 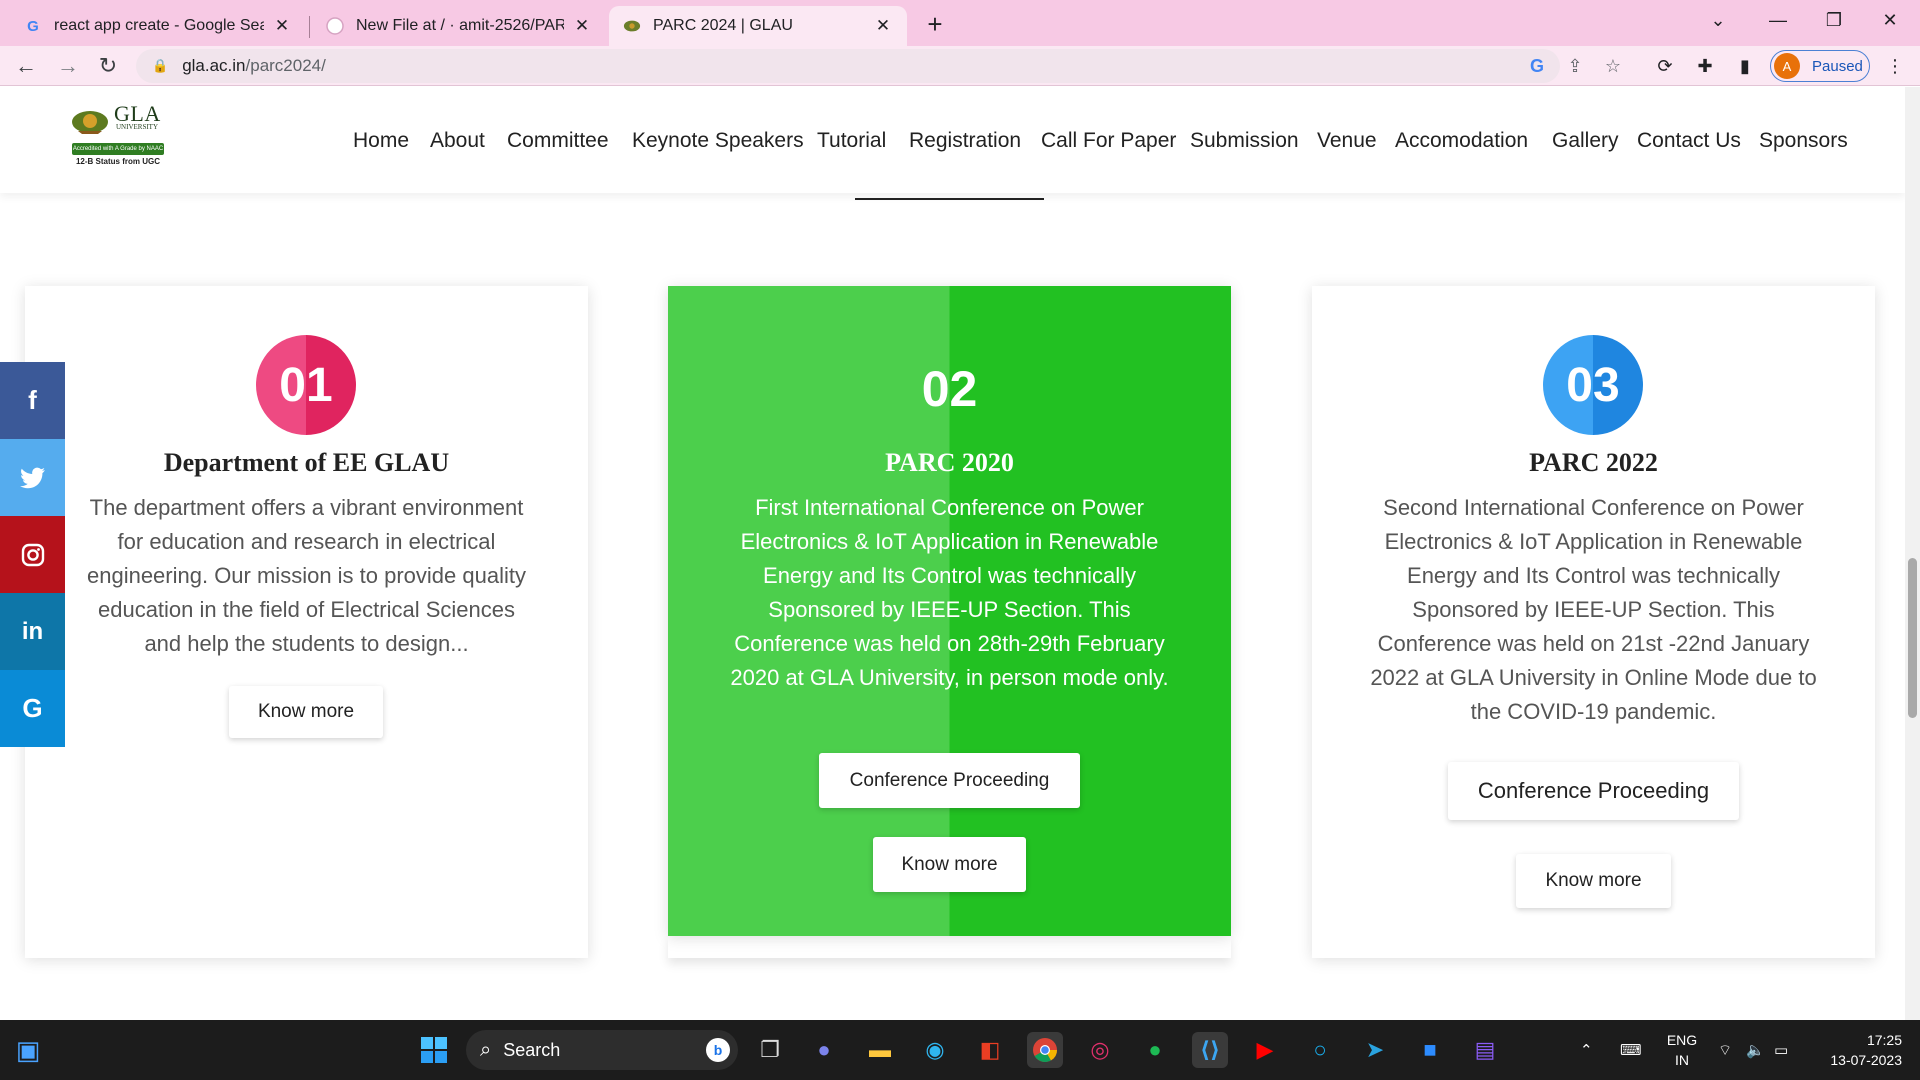 What do you see at coordinates (1778, 20) in the screenshot?
I see `minimize-icon: —` at bounding box center [1778, 20].